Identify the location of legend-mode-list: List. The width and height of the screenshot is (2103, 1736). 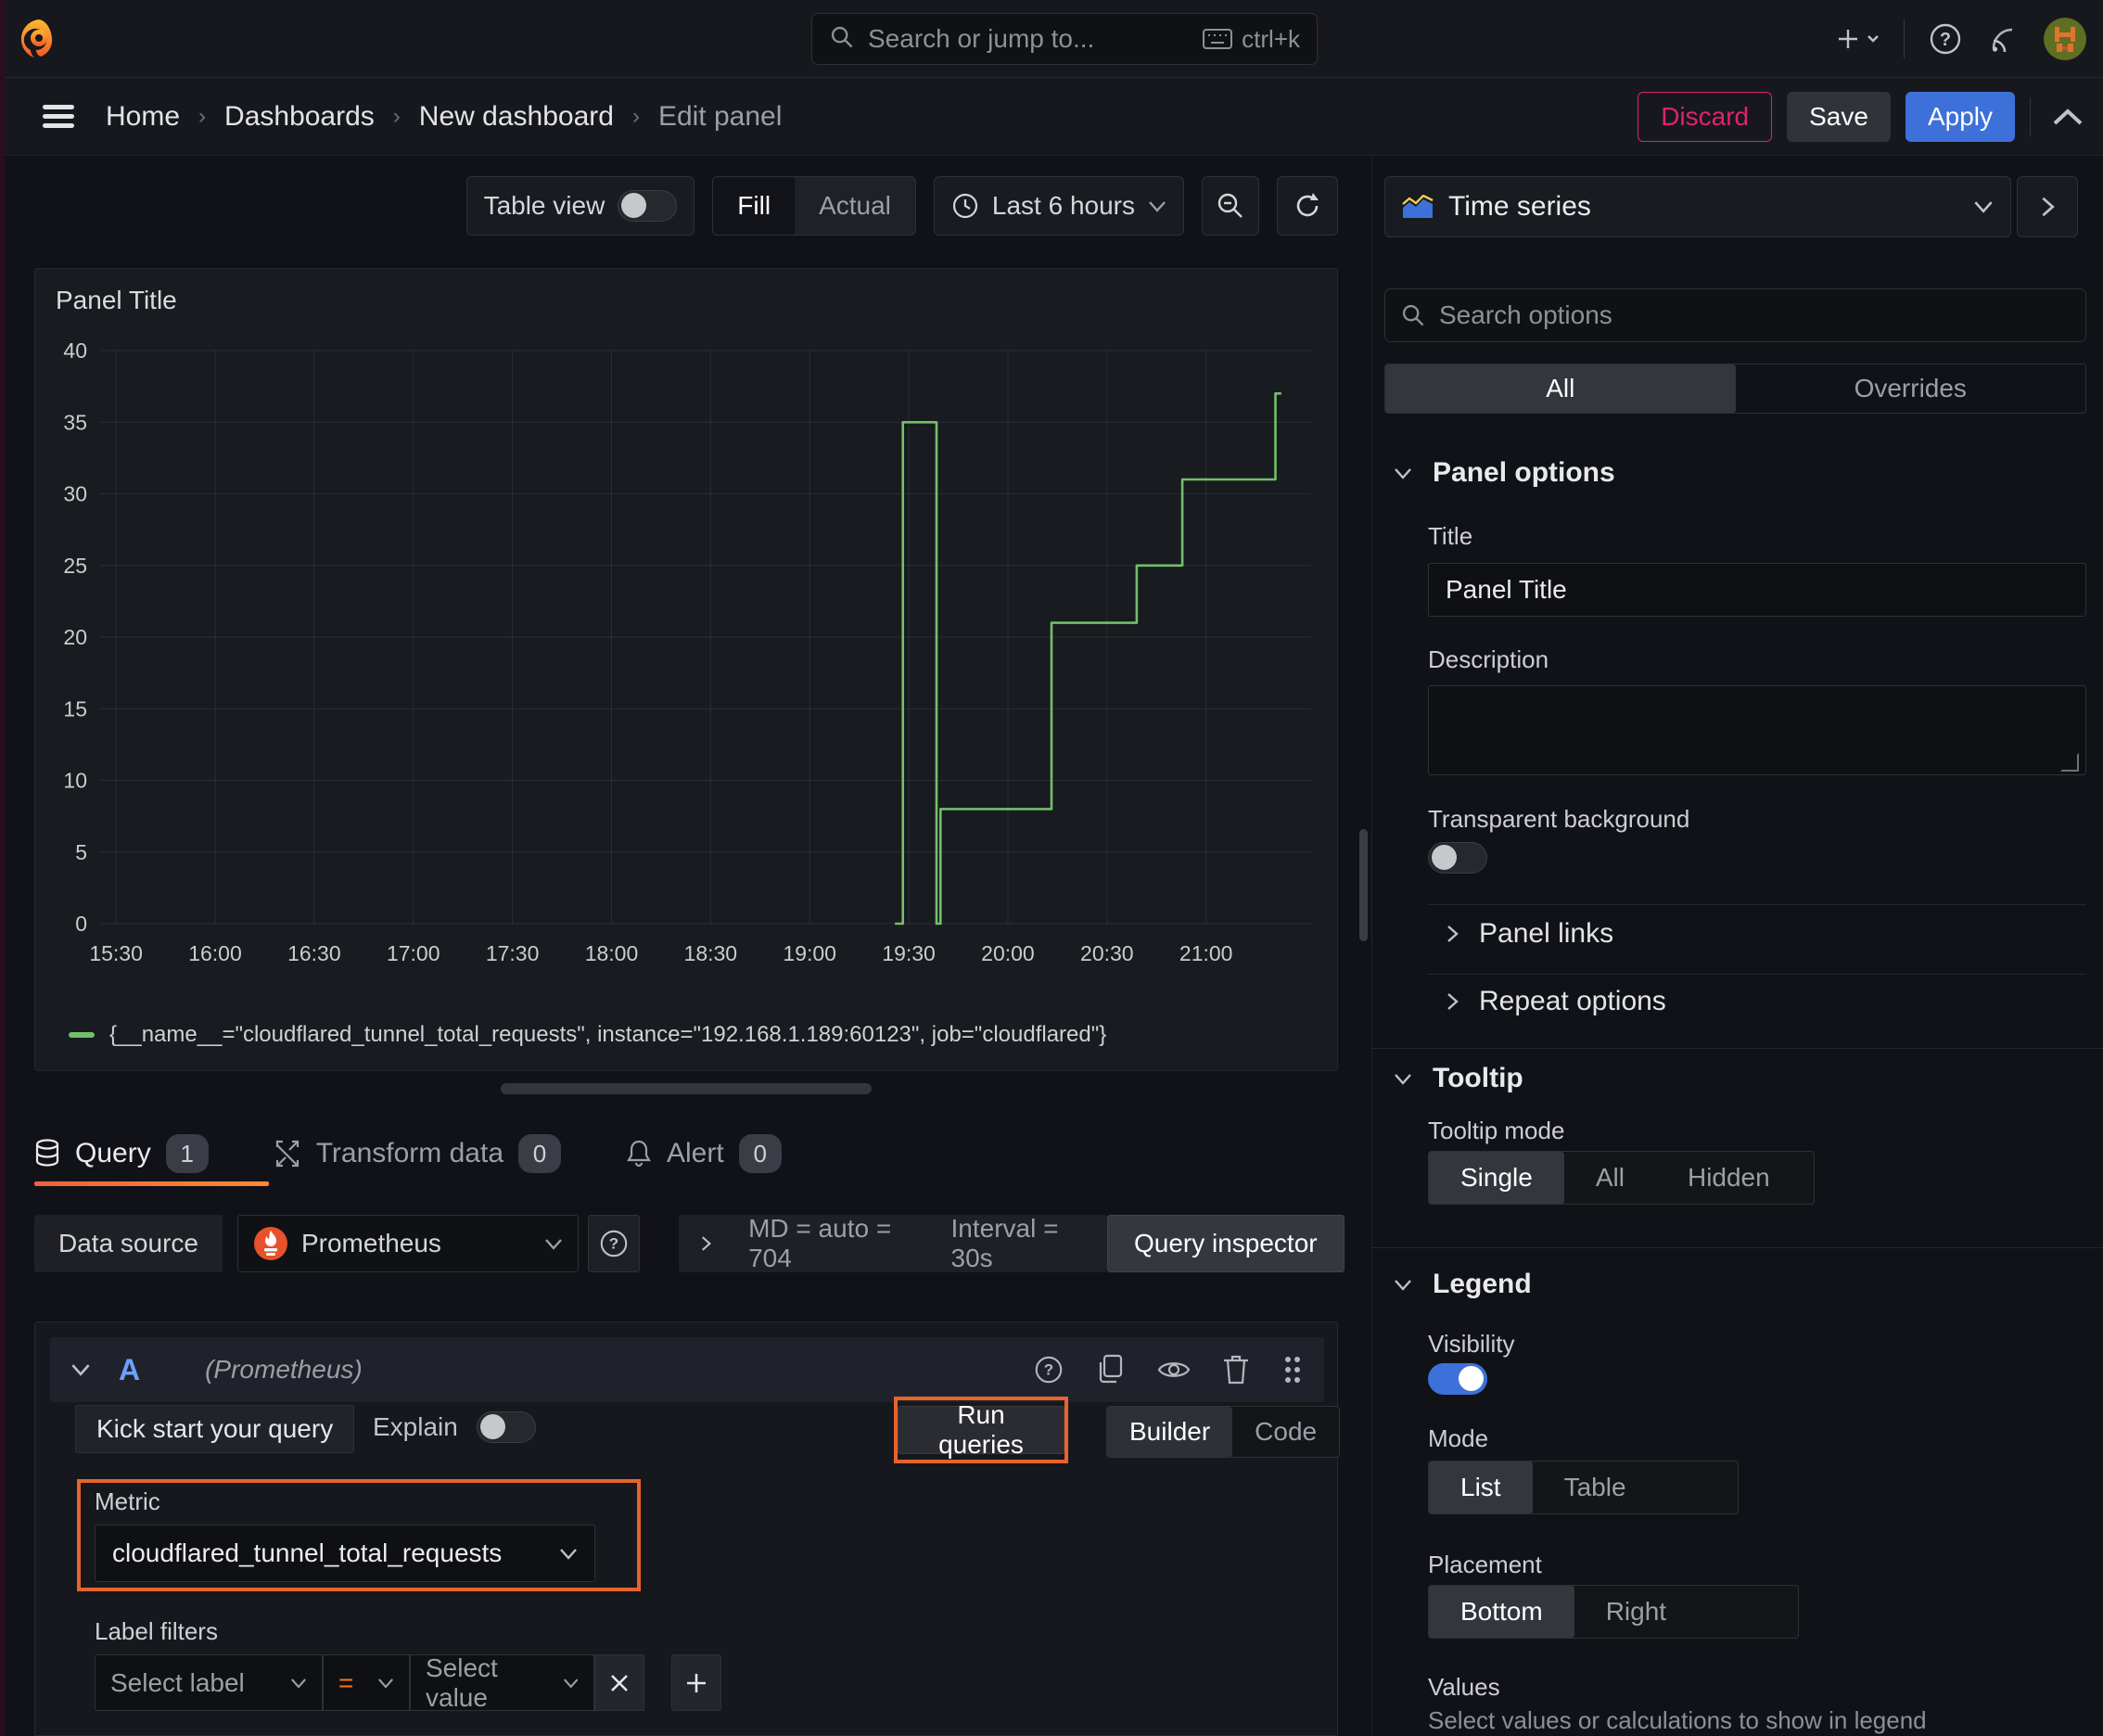
(1481, 1487).